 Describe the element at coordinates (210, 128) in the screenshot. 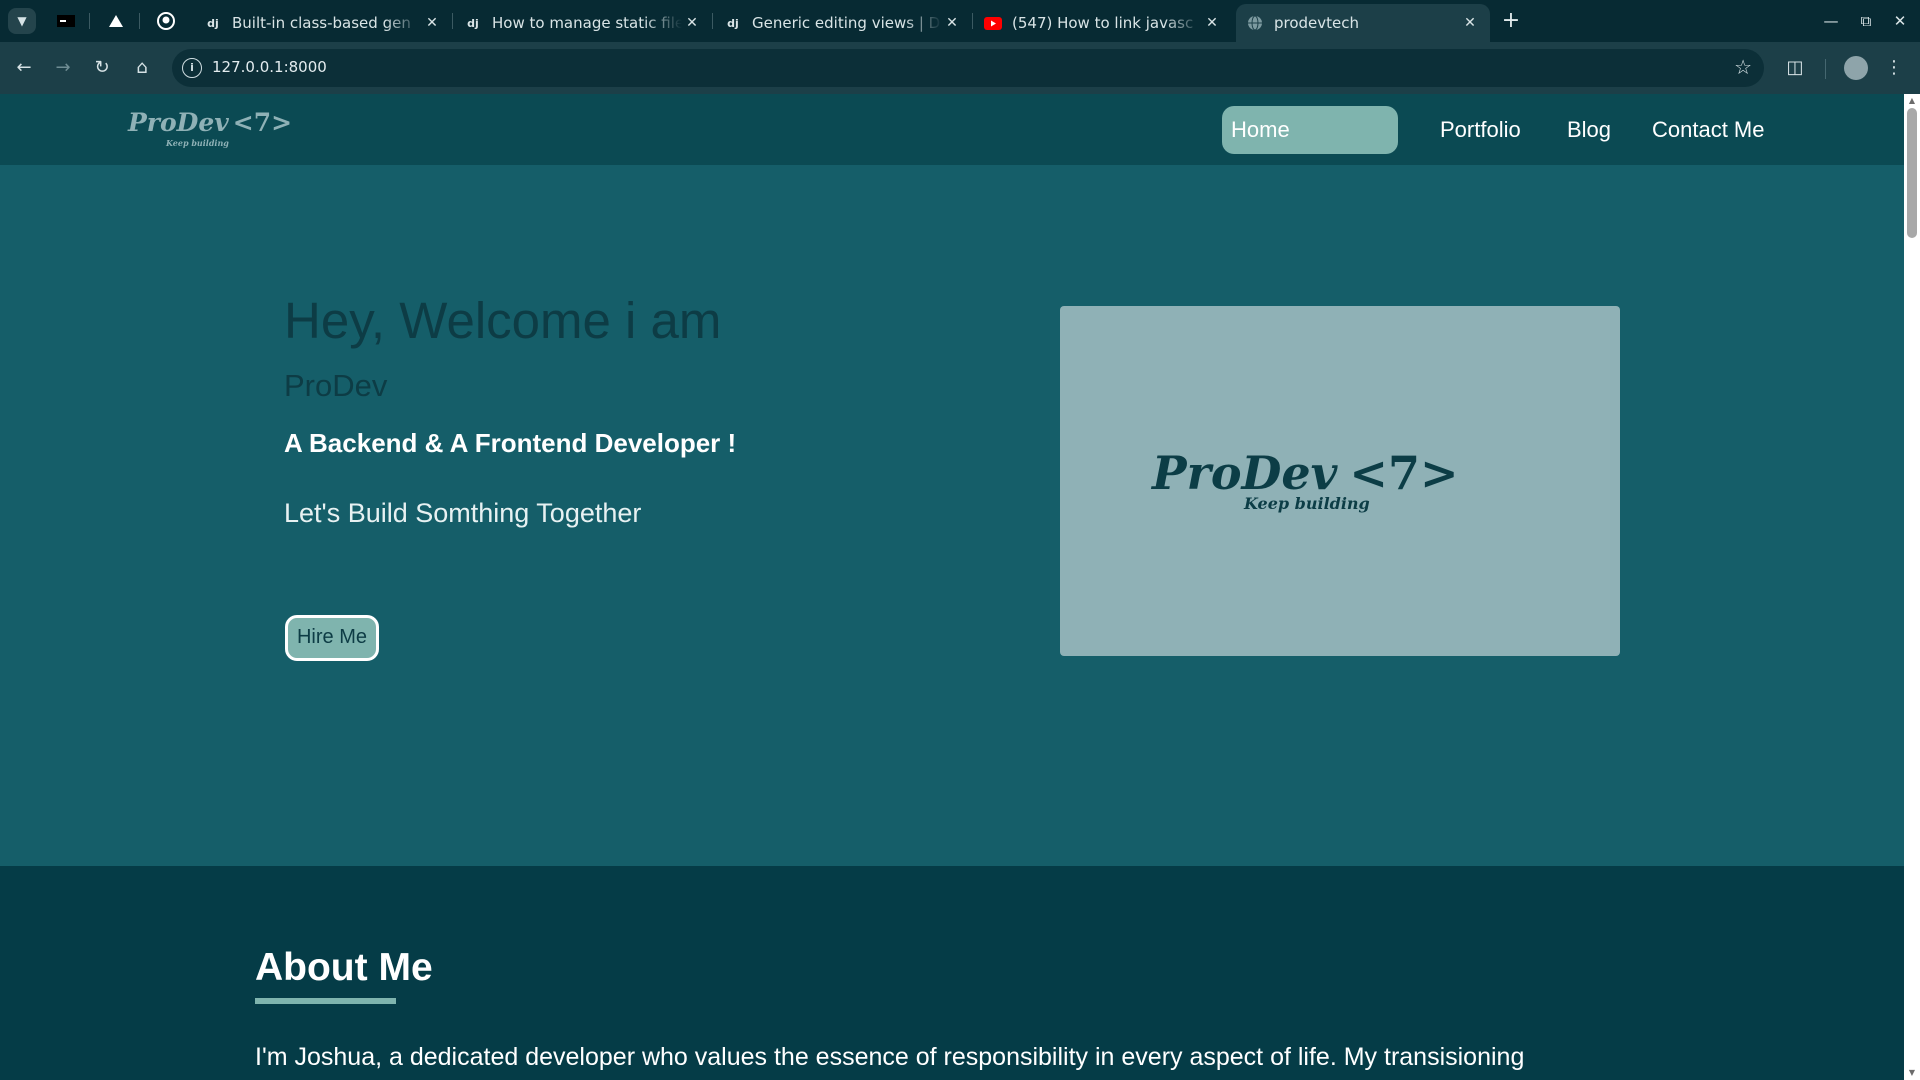

I see `site-logo: ProDev <7> Keep building` at that location.